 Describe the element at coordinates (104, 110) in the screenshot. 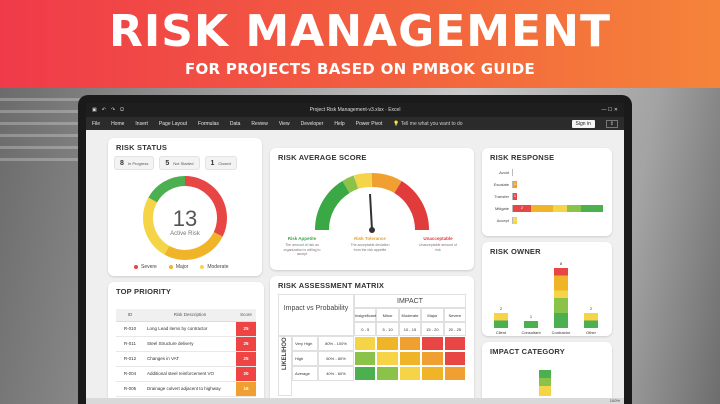

I see `undo-icon: ↶` at that location.